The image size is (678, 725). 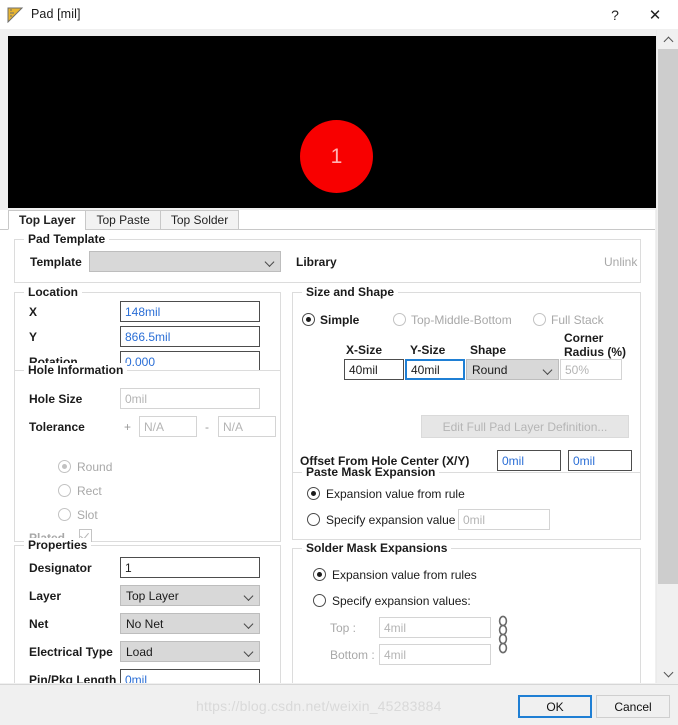 I want to click on pin-pkg-length-input: 0mil, so click(x=190, y=676).